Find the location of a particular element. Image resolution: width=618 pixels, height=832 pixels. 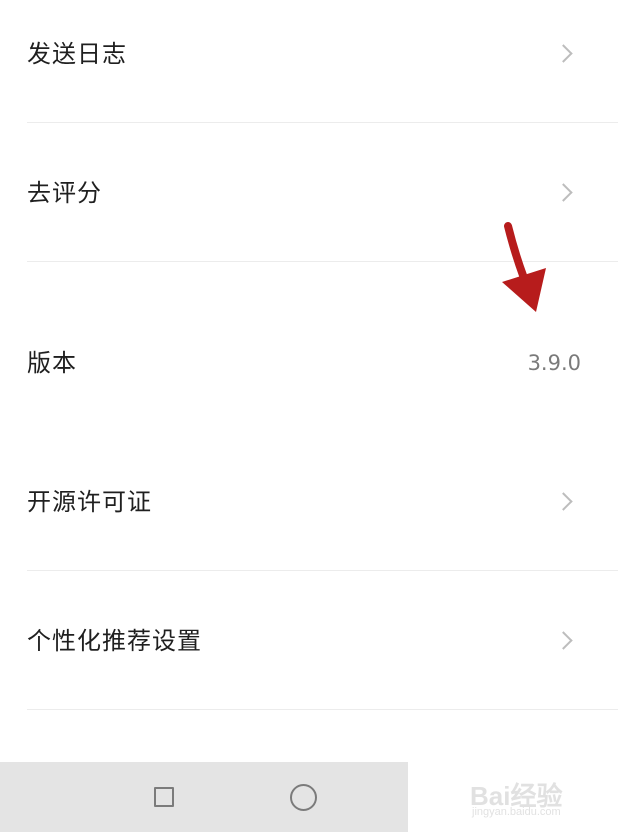

settings-item-label: 个性化推荐设置 is located at coordinates (114, 641).